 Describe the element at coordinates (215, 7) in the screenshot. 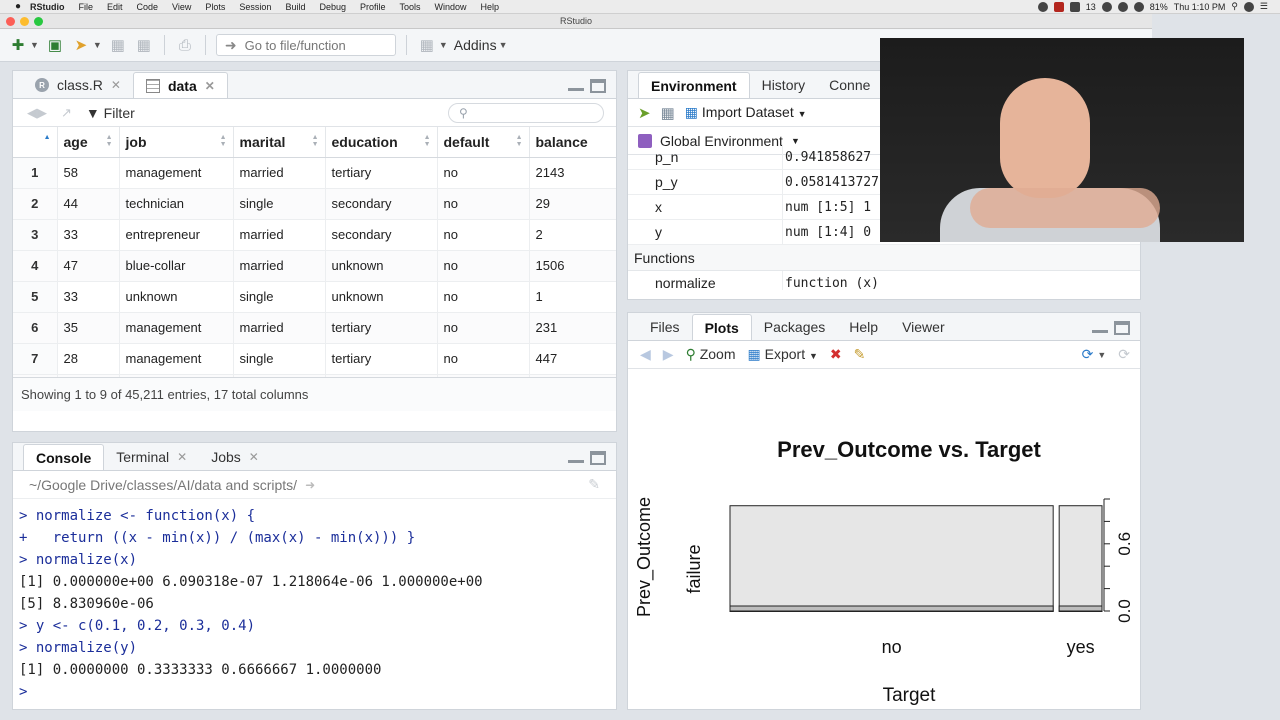

I see `menu-plots: Plots` at that location.